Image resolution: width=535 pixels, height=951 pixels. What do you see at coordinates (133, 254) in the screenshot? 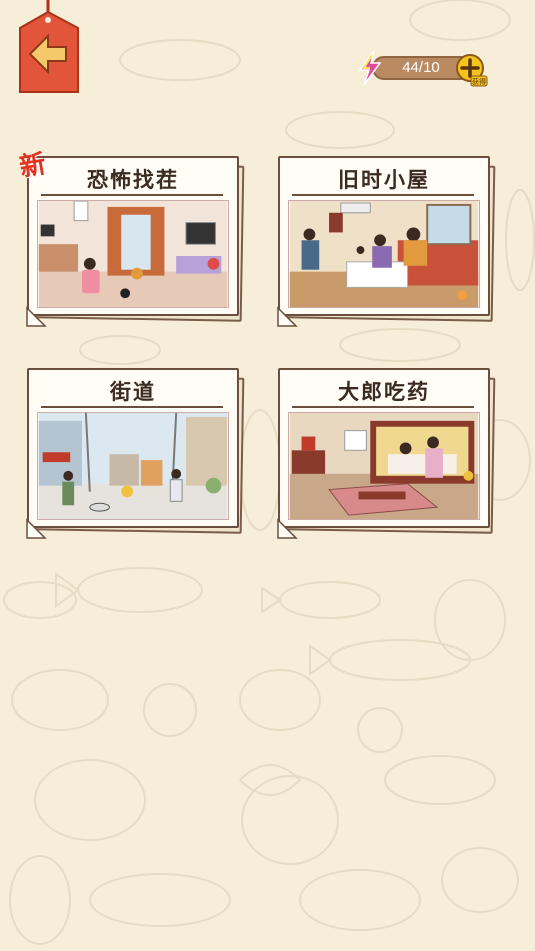
I see `girl-room-scene` at bounding box center [133, 254].